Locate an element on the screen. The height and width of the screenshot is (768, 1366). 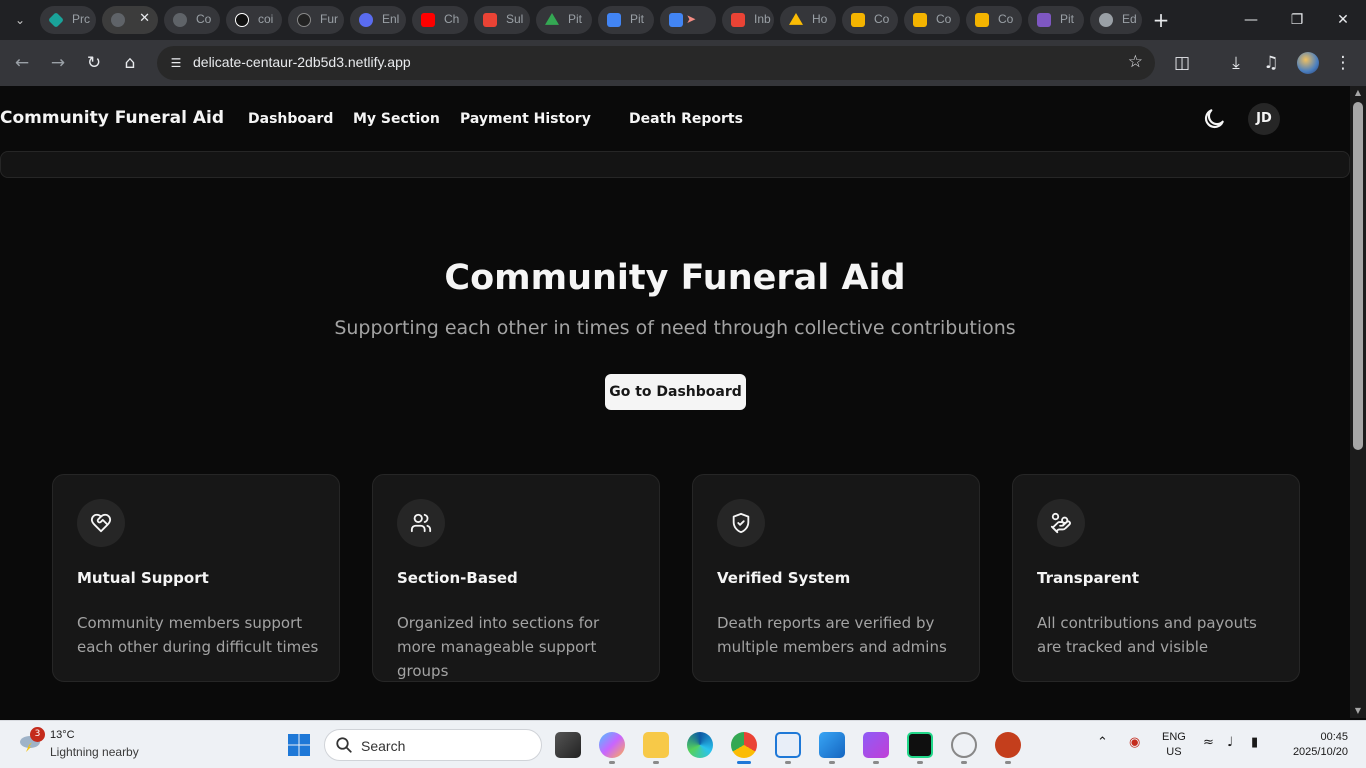
scroll-up-icon: ▲ is located at coordinates (1358, 93).